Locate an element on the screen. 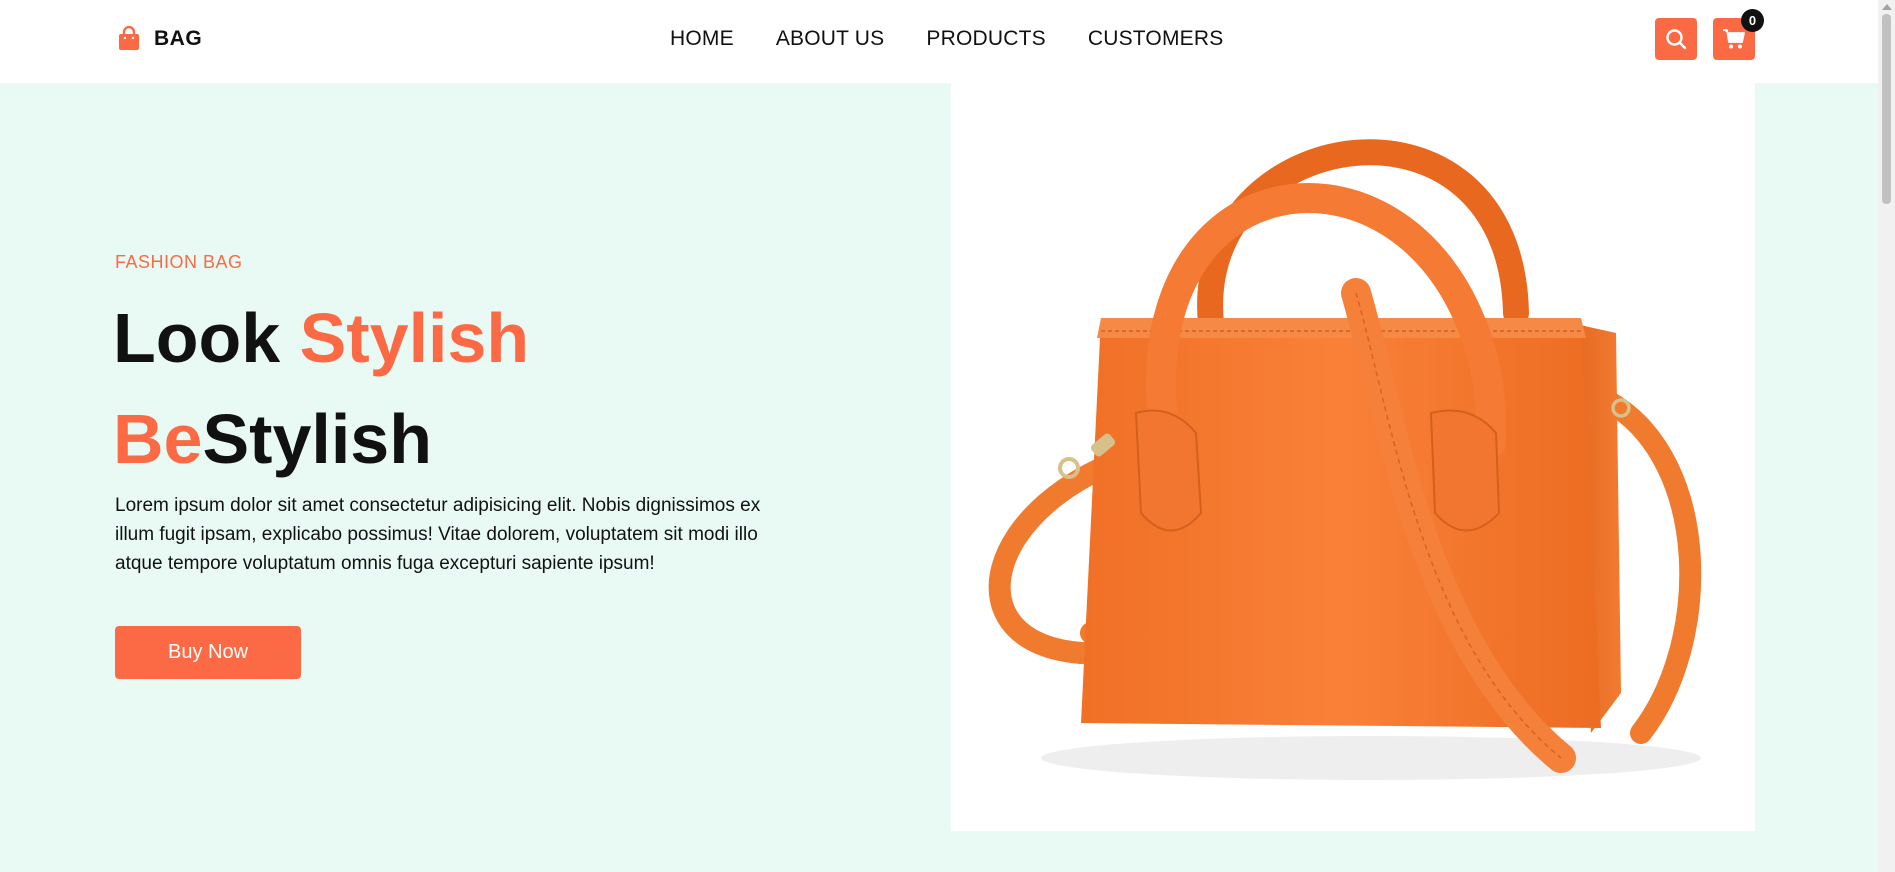 The width and height of the screenshot is (1895, 872). headline-look: Look is located at coordinates (206, 338).